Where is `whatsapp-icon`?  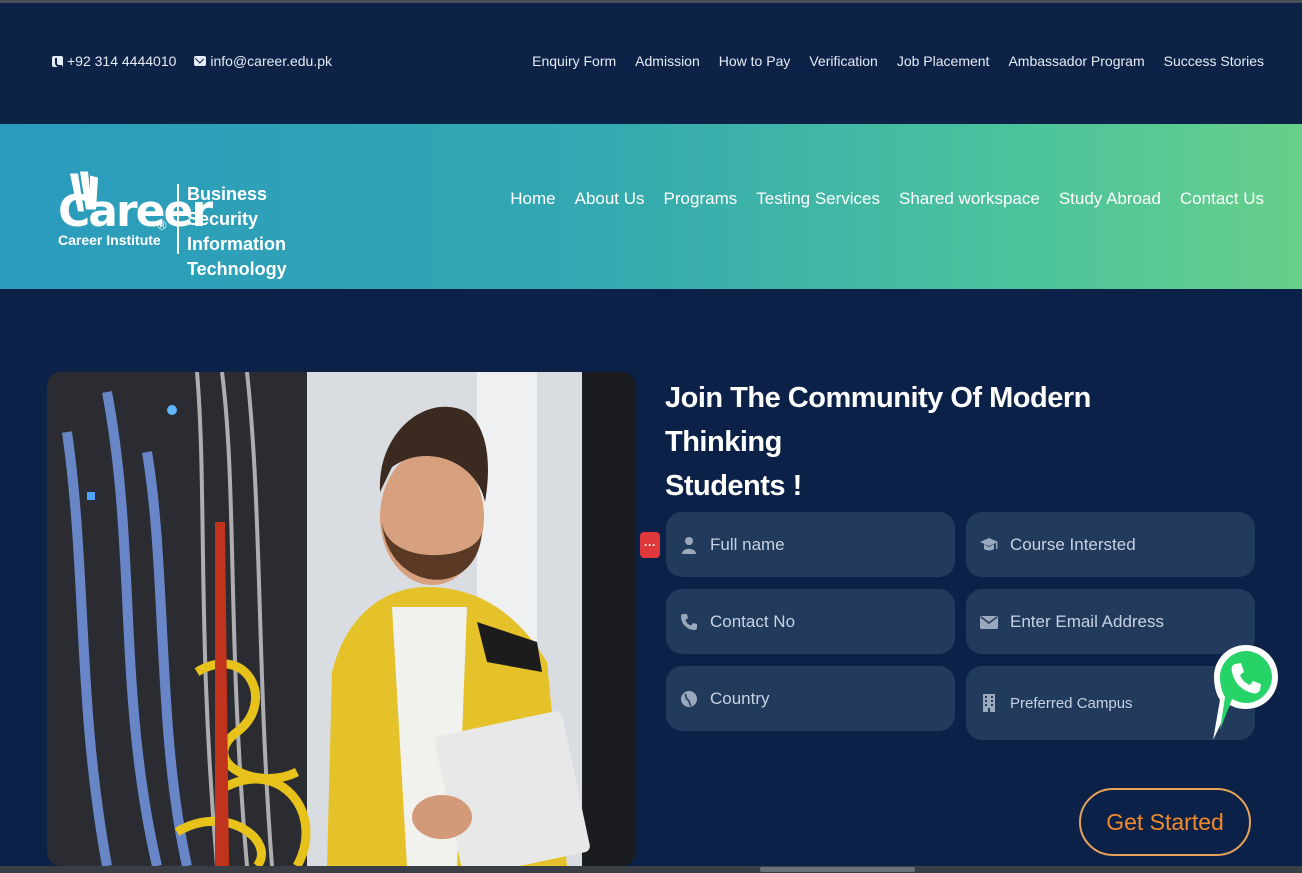
whatsapp-icon is located at coordinates (1245, 692).